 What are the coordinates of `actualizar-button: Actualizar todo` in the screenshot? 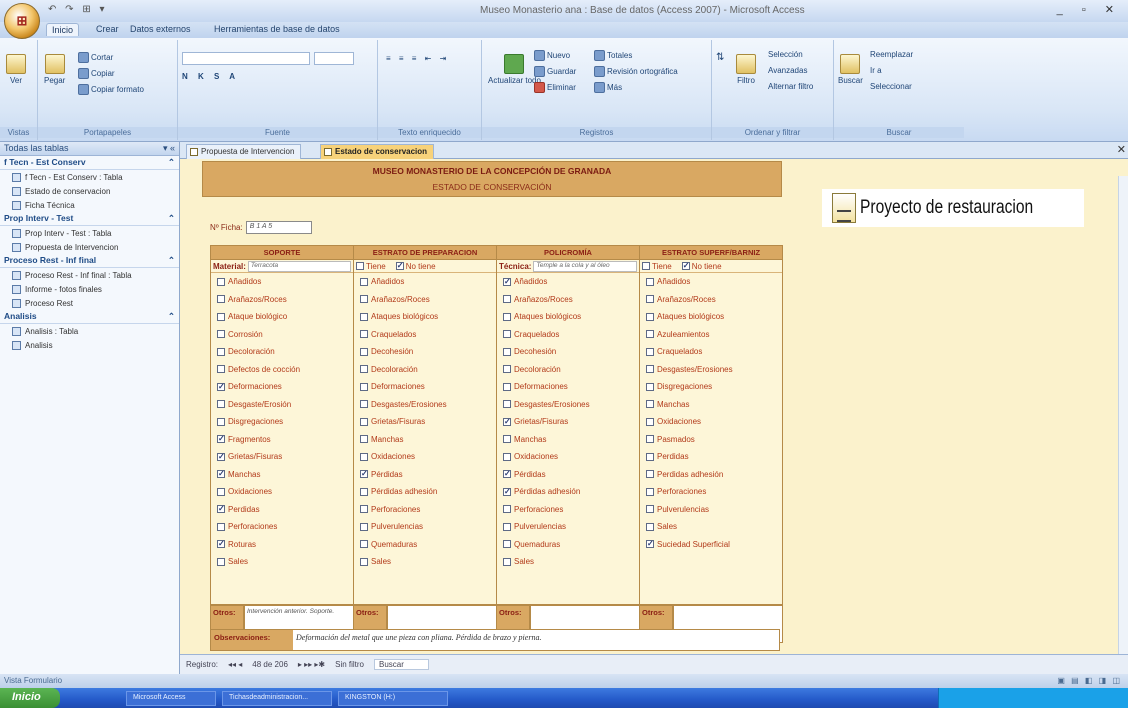 It's located at (514, 69).